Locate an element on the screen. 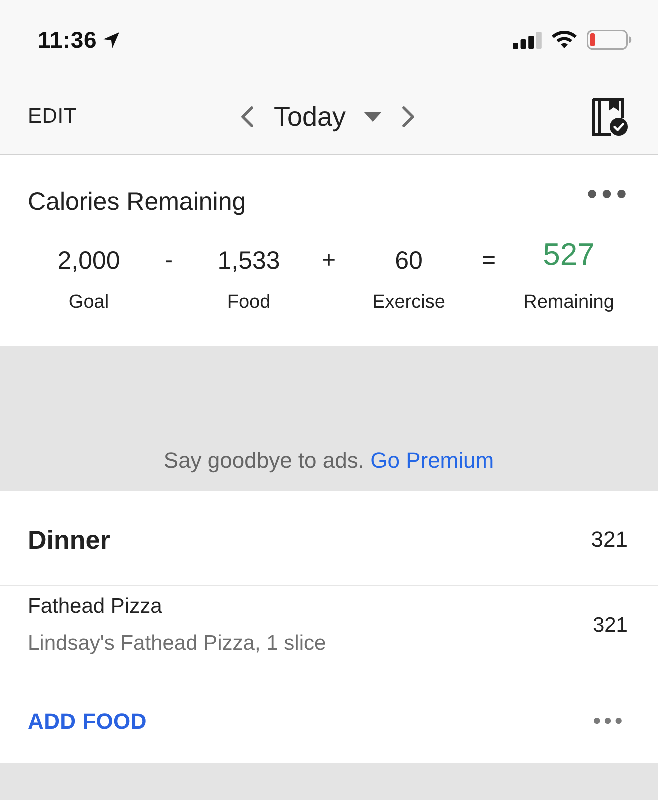 The width and height of the screenshot is (658, 800). calorie-label: Food is located at coordinates (249, 303).